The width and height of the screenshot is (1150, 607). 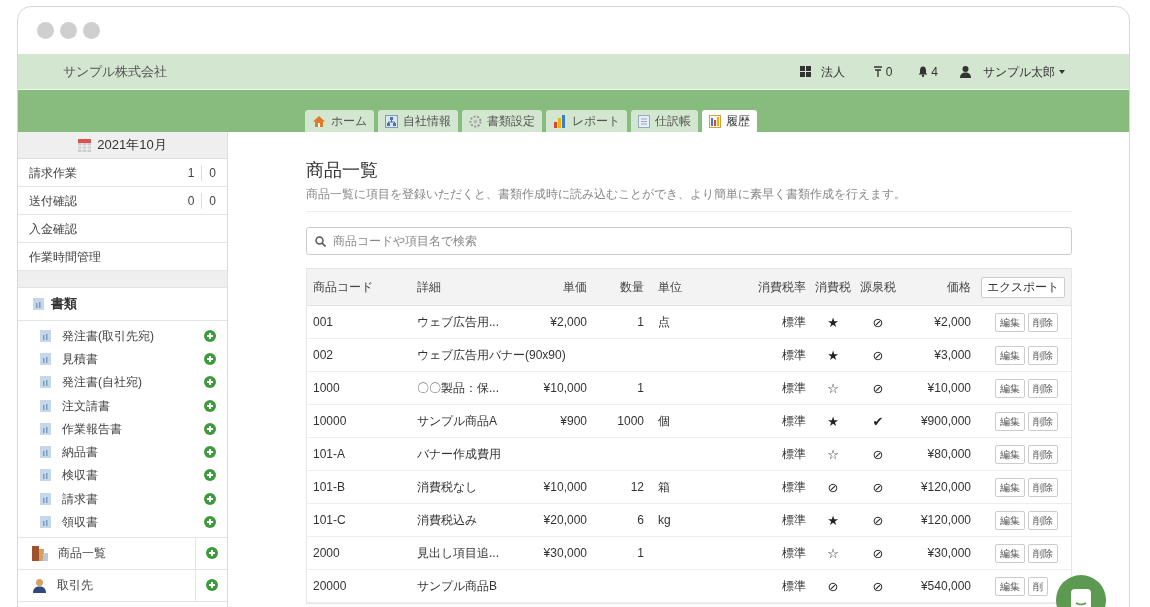 I want to click on sidebar-item: 請求作業 1 0, so click(x=122, y=173).